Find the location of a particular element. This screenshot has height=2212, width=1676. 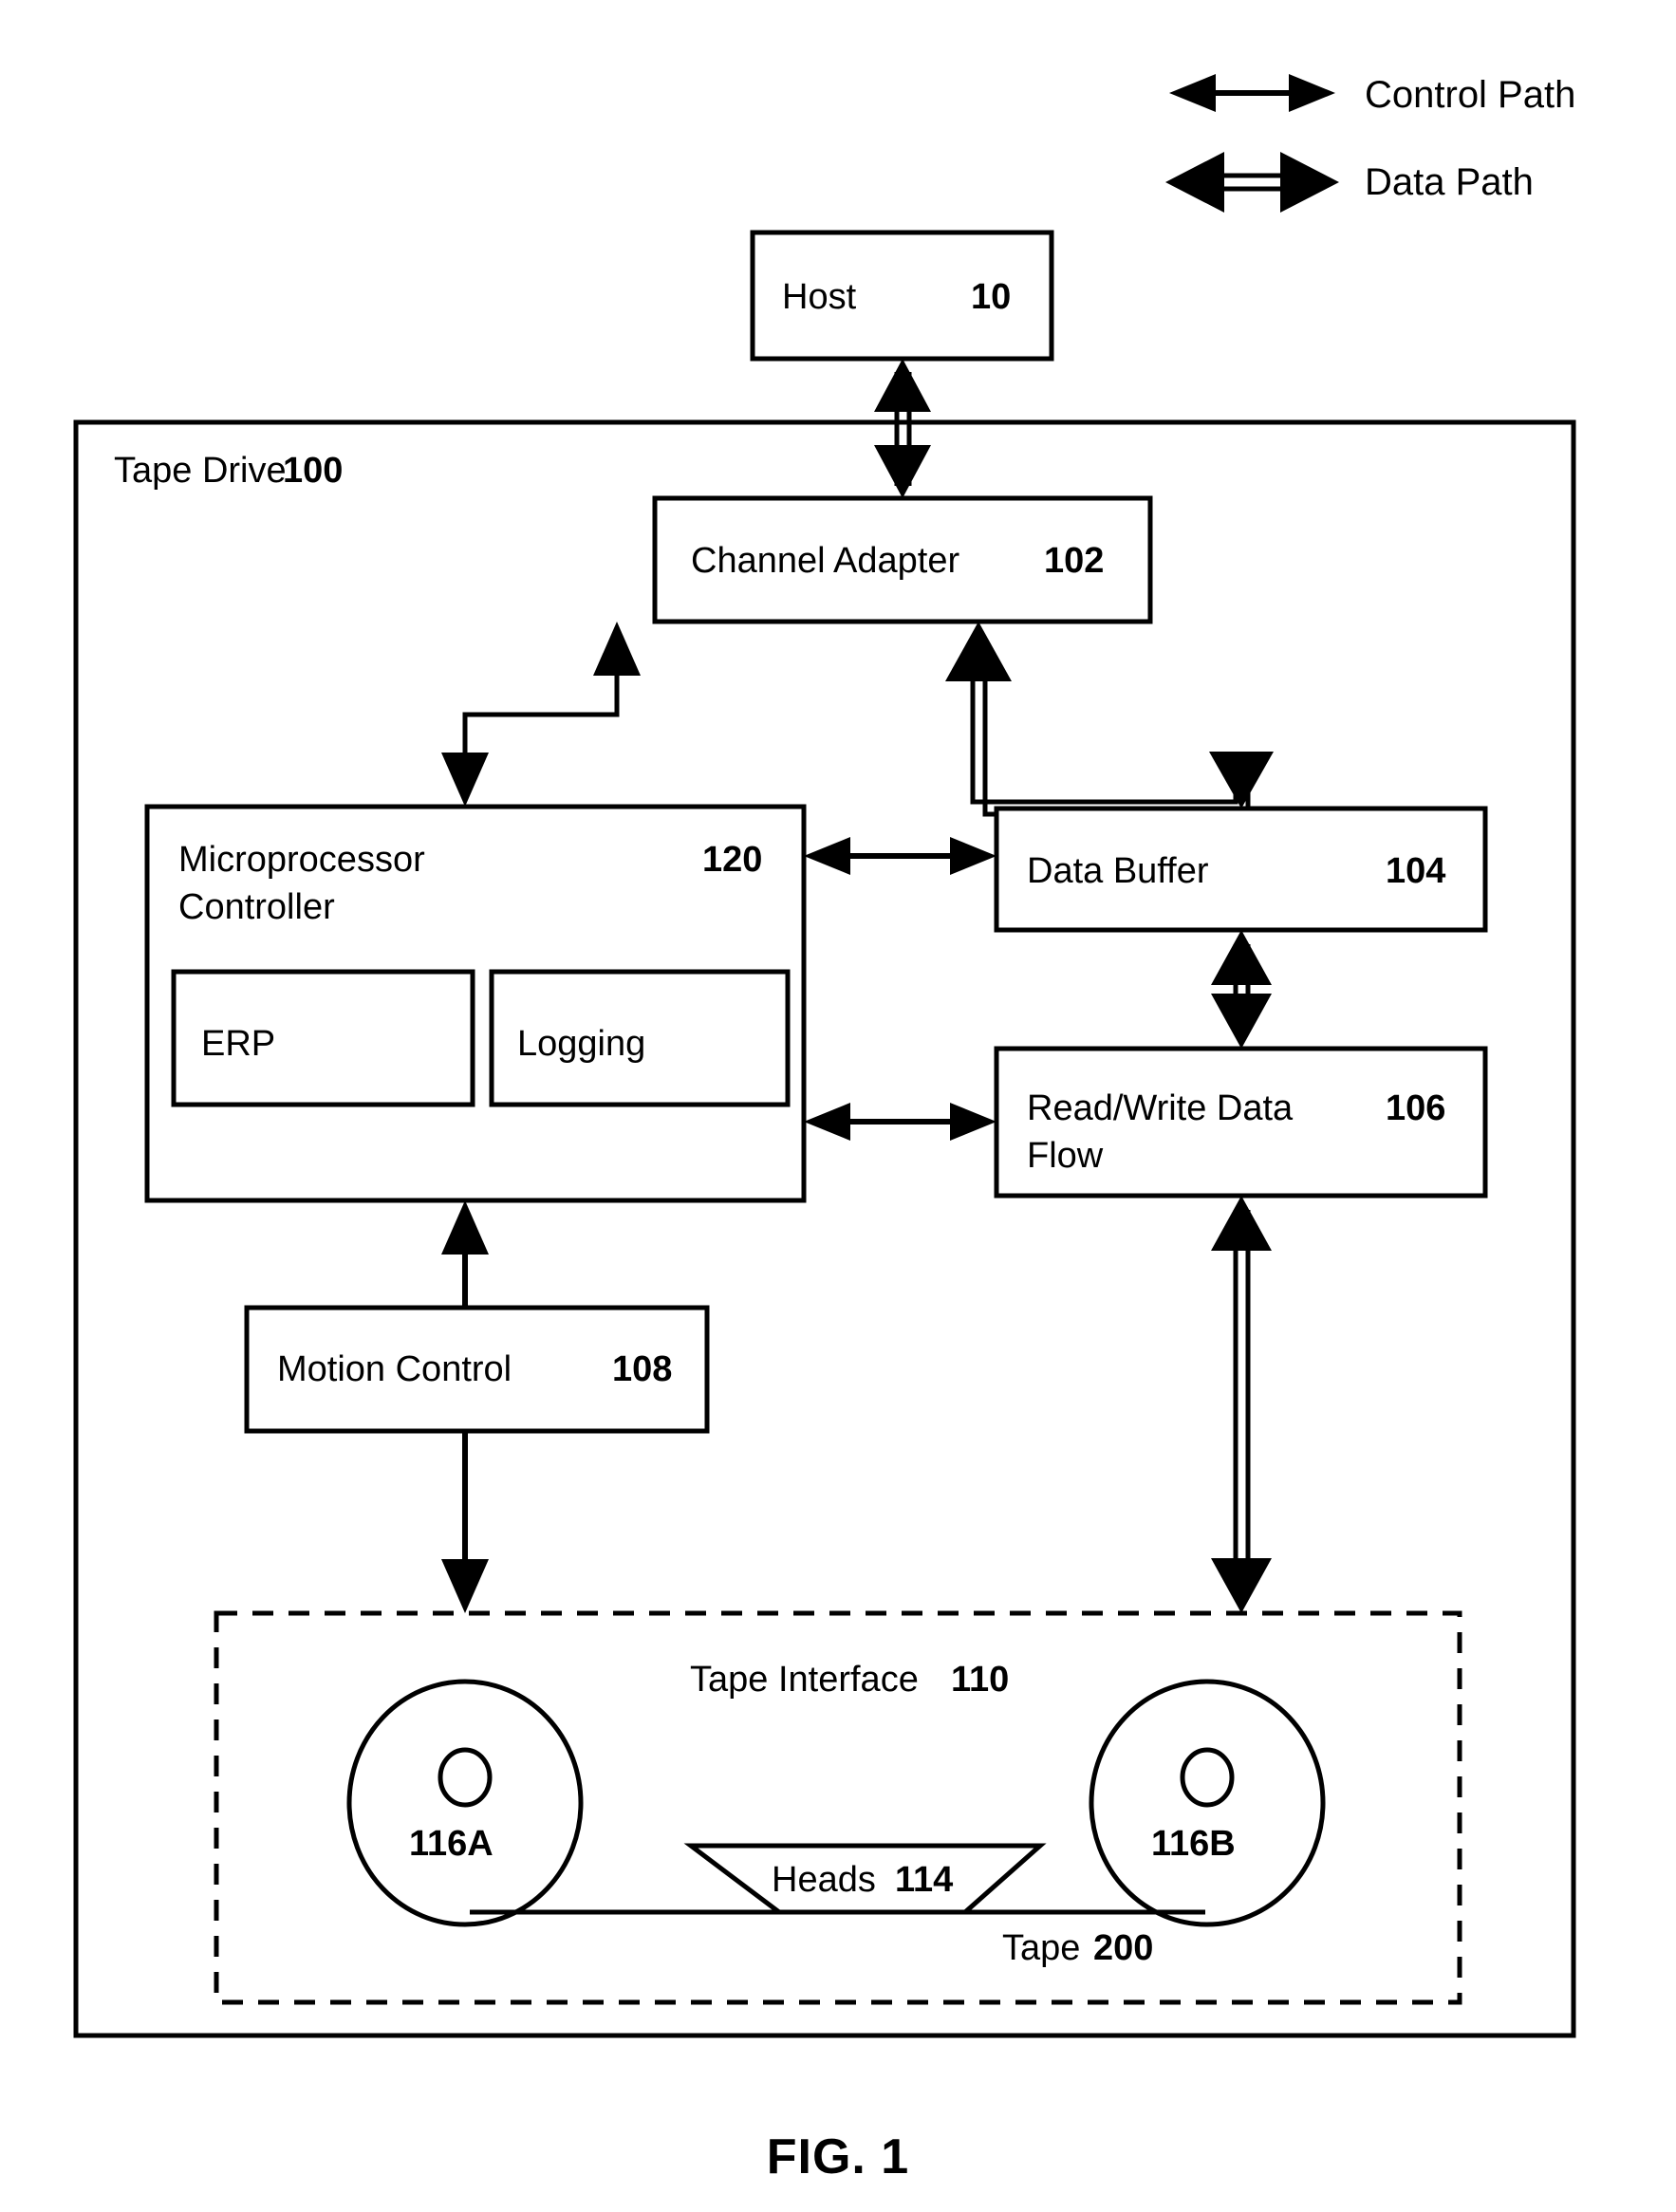

heads-ref: 114 is located at coordinates (924, 1880).